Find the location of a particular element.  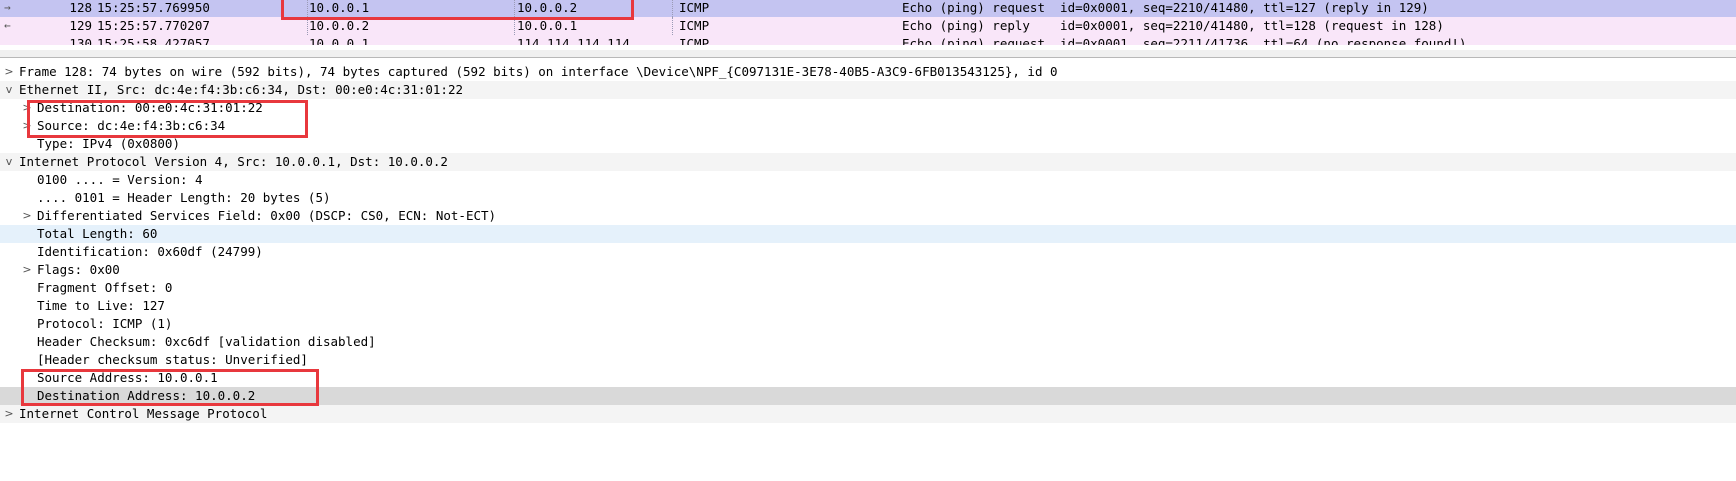

packet-destination: 10.0.0.1 is located at coordinates (547, 25).